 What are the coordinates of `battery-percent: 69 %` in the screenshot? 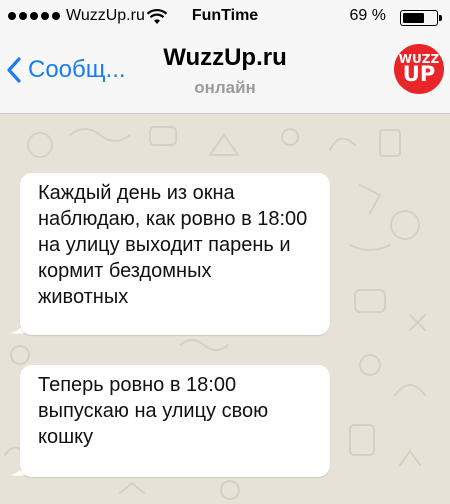 It's located at (367, 15).